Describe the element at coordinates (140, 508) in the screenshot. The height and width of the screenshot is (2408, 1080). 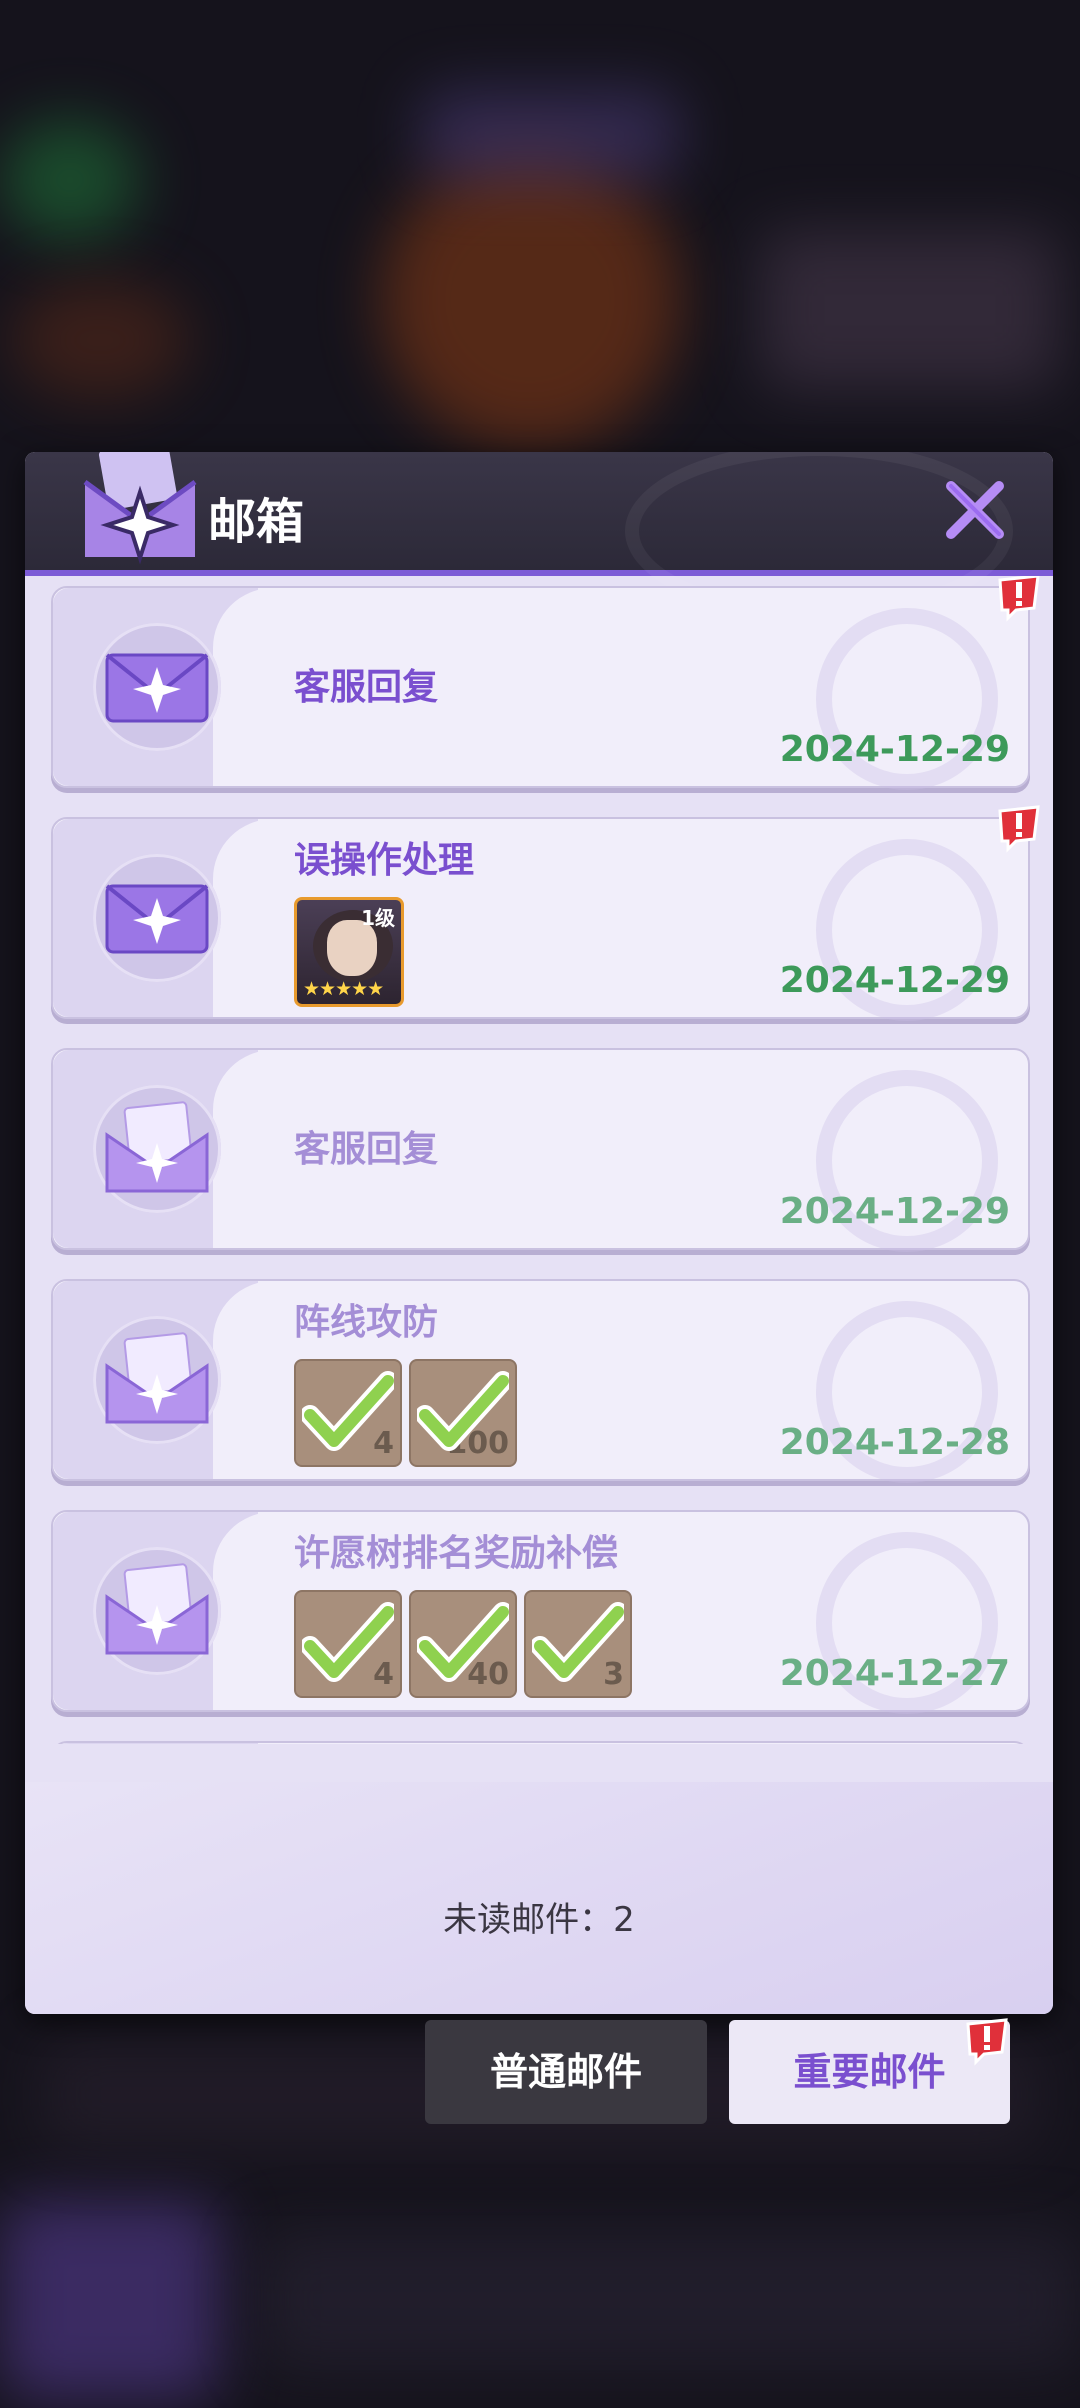
I see `mailbox-icon` at that location.